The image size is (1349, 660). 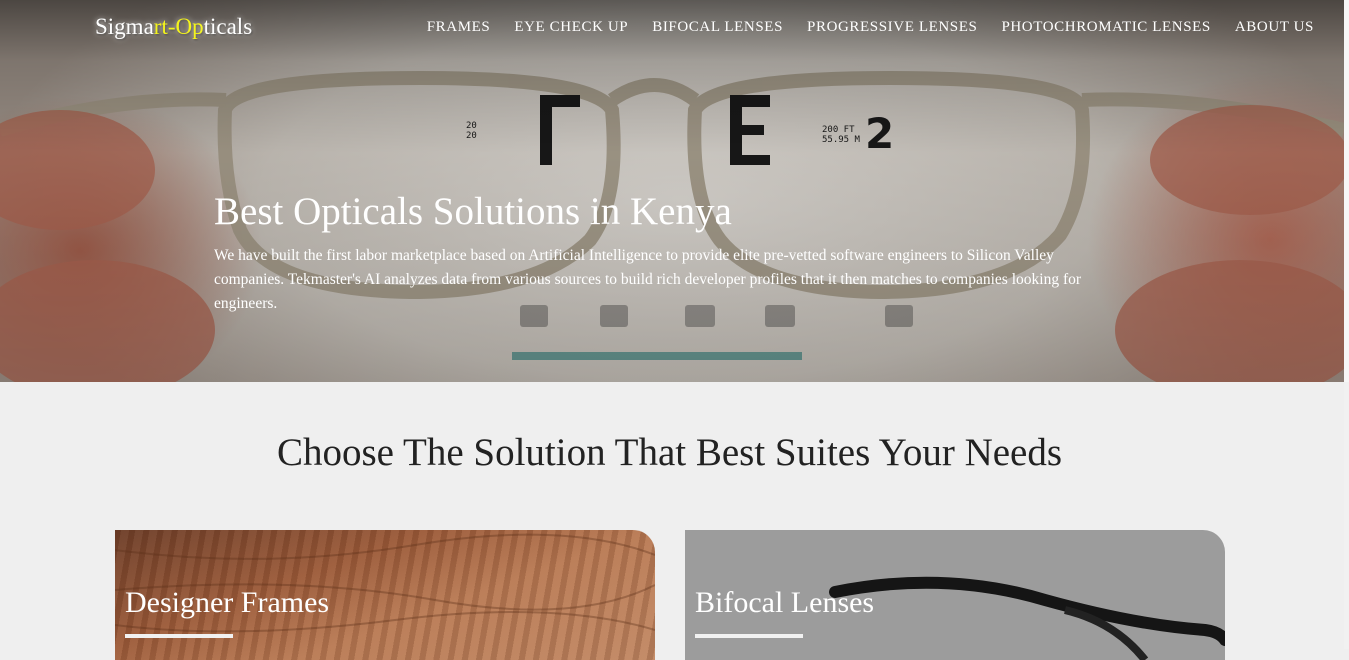 What do you see at coordinates (124, 26) in the screenshot?
I see `logo-part: Sigma` at bounding box center [124, 26].